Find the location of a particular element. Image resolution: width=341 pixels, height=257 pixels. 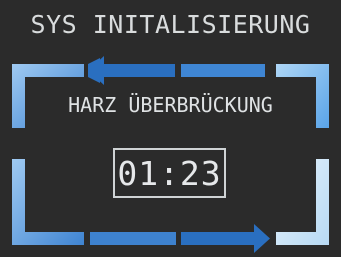

frame-corner-bottom-right is located at coordinates (302, 202).